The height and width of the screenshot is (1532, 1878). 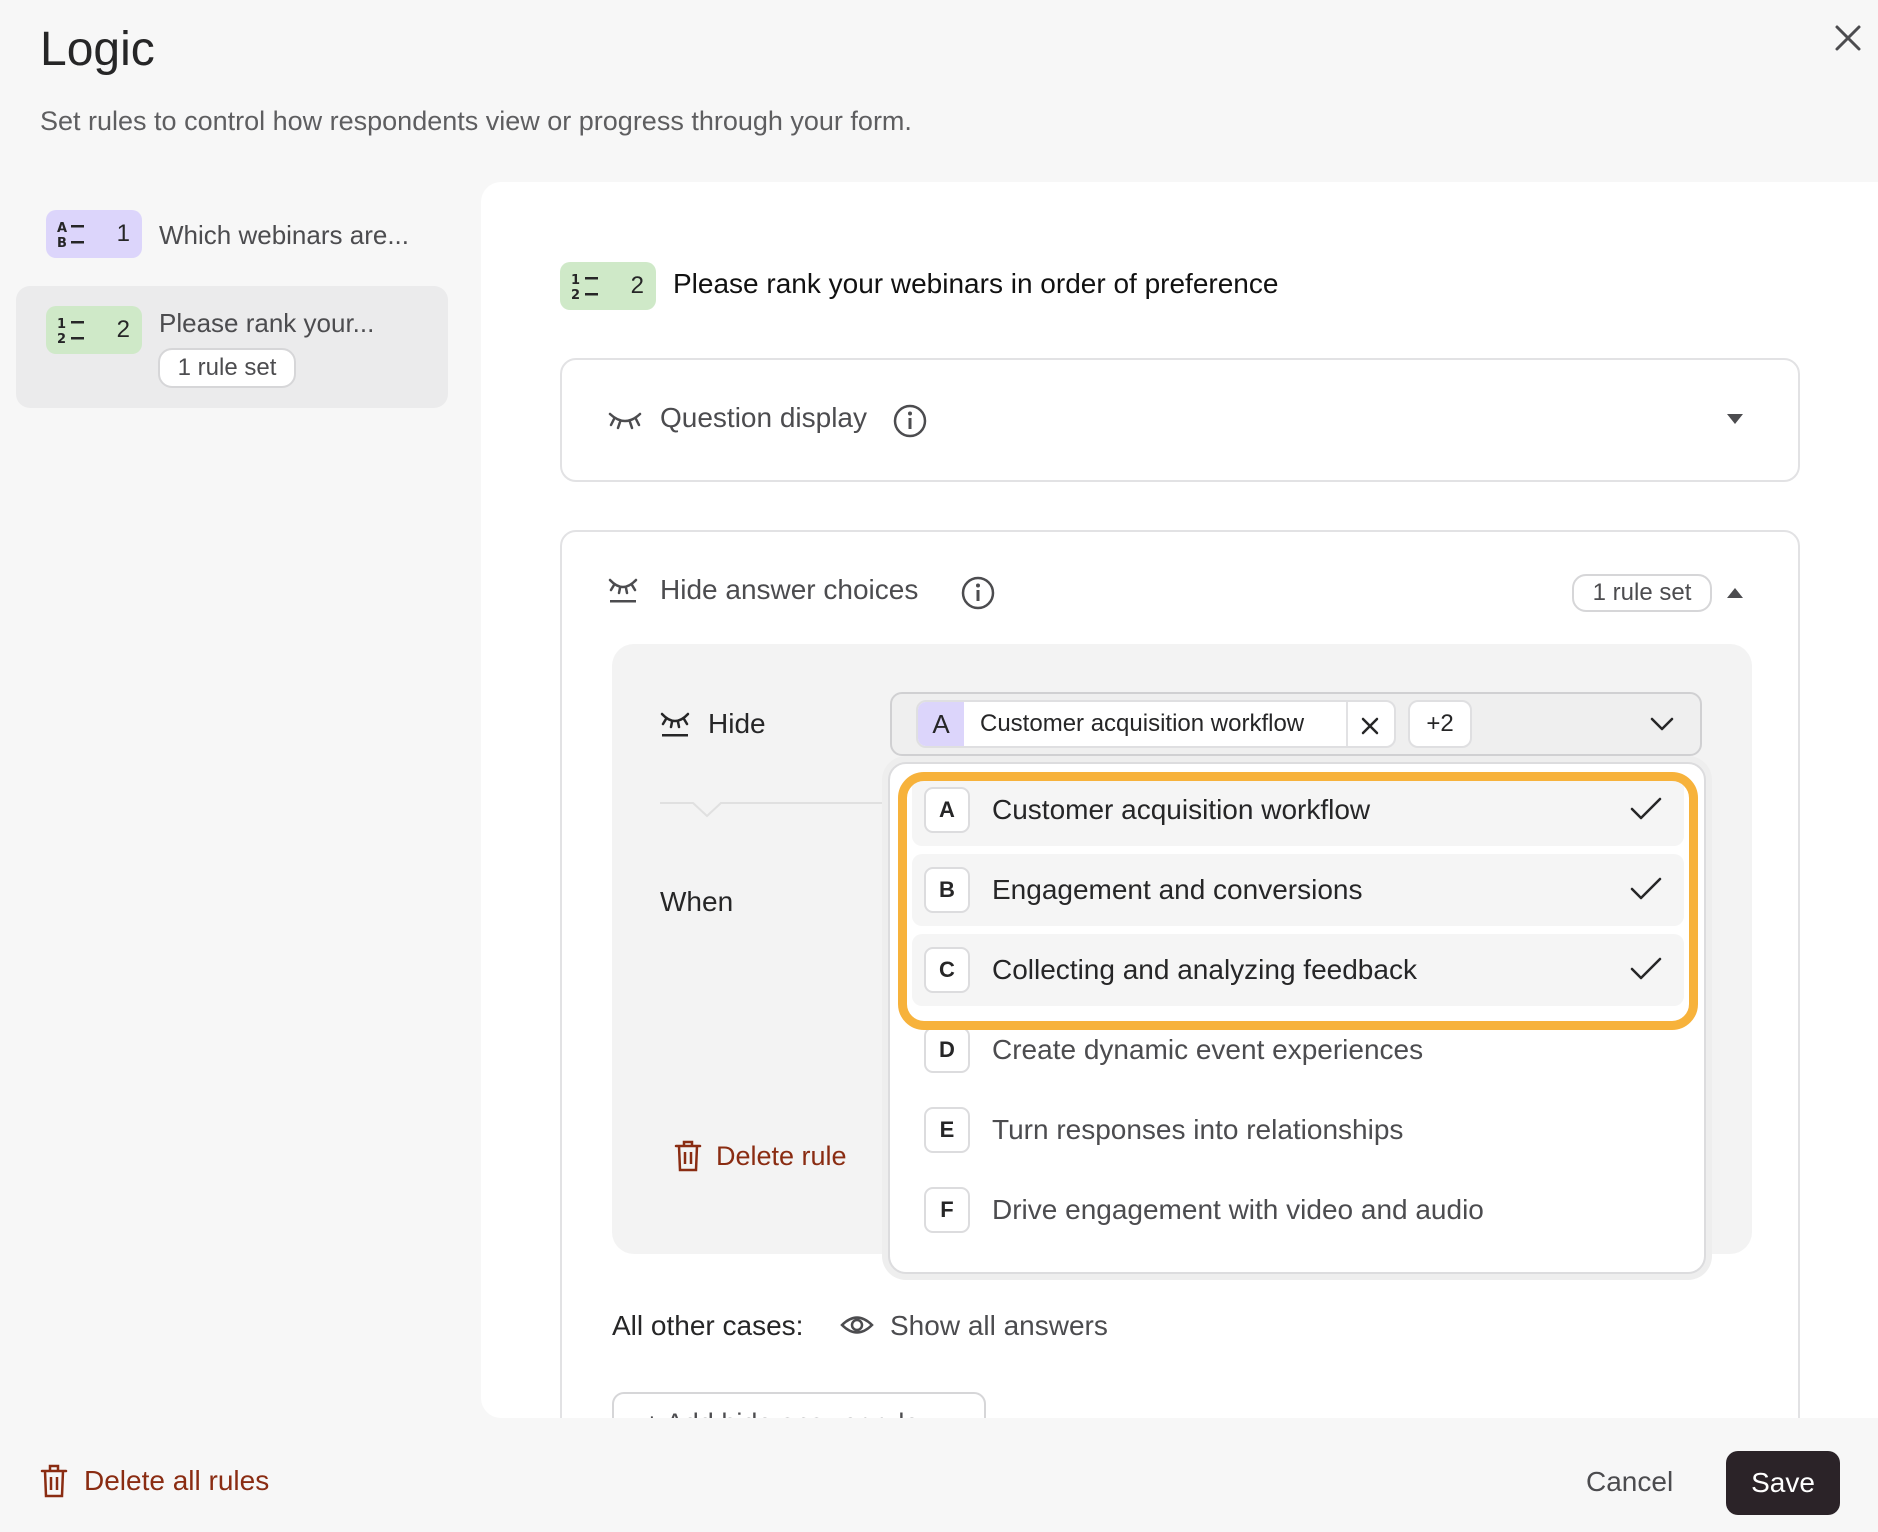 What do you see at coordinates (232, 347) in the screenshot?
I see `sidebar-item-q2: 1 2 2 Please rank your... 1 rule set` at bounding box center [232, 347].